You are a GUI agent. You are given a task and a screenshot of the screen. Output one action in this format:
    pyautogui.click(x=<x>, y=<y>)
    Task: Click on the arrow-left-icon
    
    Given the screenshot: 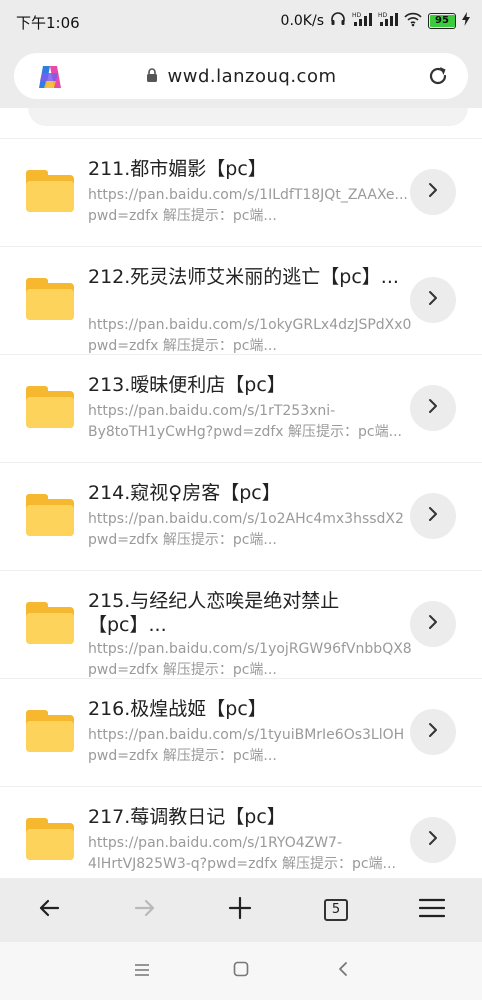 What is the action you would take?
    pyautogui.click(x=49, y=910)
    